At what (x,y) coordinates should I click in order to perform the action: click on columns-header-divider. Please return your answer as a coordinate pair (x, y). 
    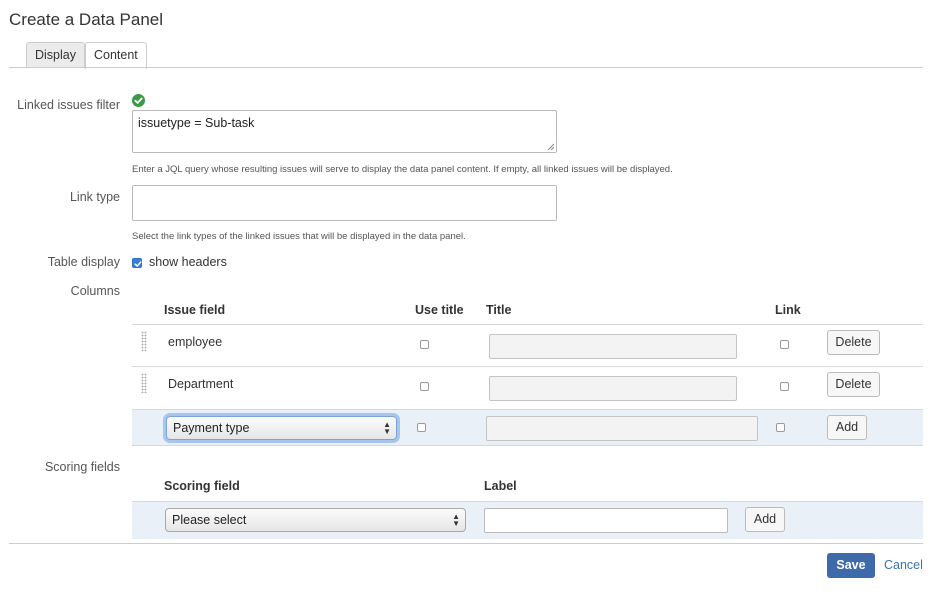
    Looking at the image, I should click on (527, 324).